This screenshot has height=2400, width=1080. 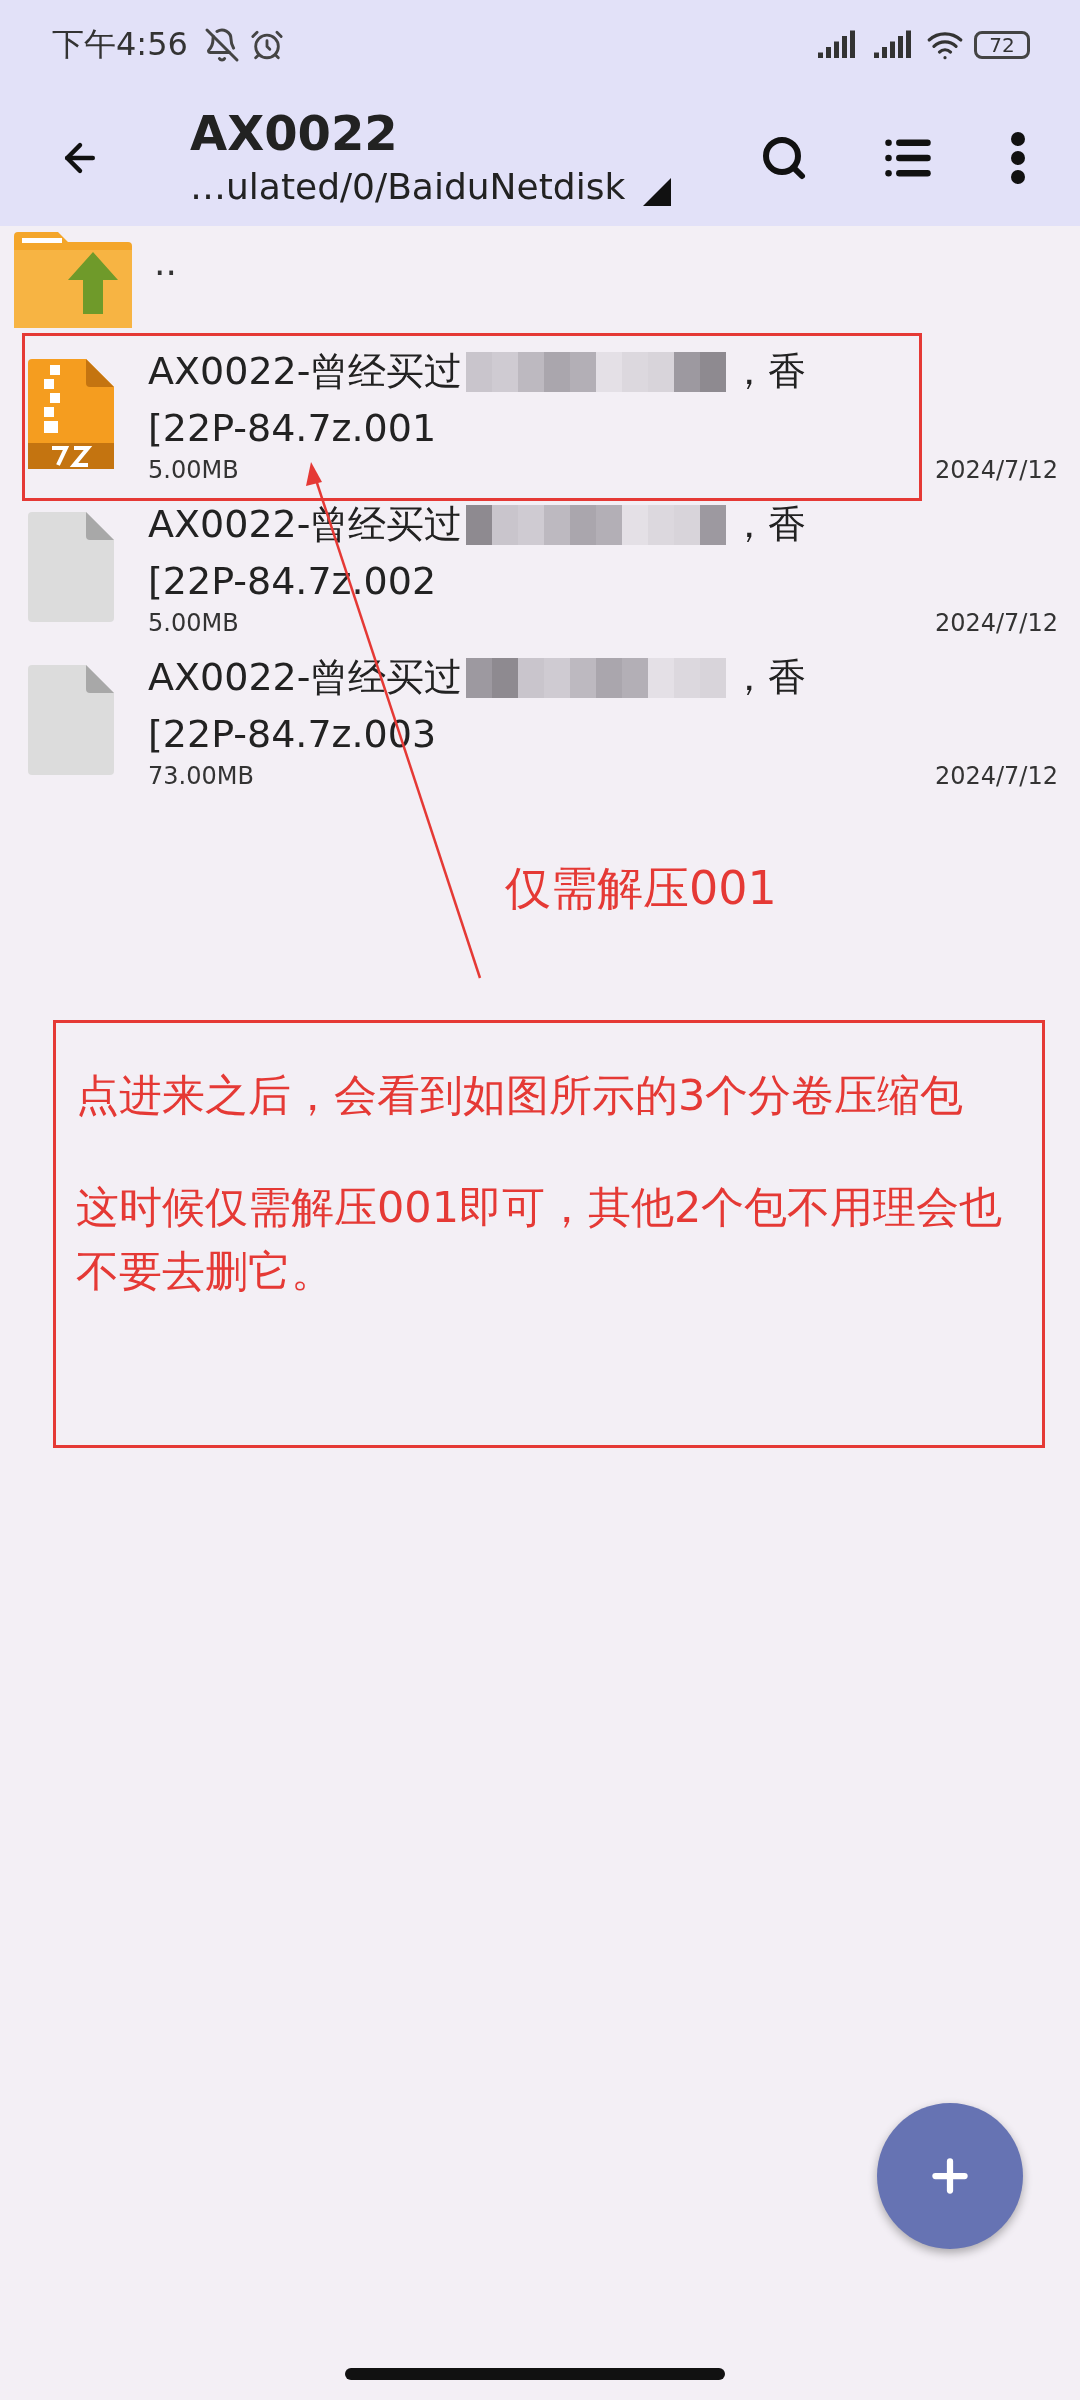 What do you see at coordinates (540, 413) in the screenshot?
I see `file-row: AX0022-曾经买过 ，香 [22P-84.7z.001 5.00MB 2024/7/12` at bounding box center [540, 413].